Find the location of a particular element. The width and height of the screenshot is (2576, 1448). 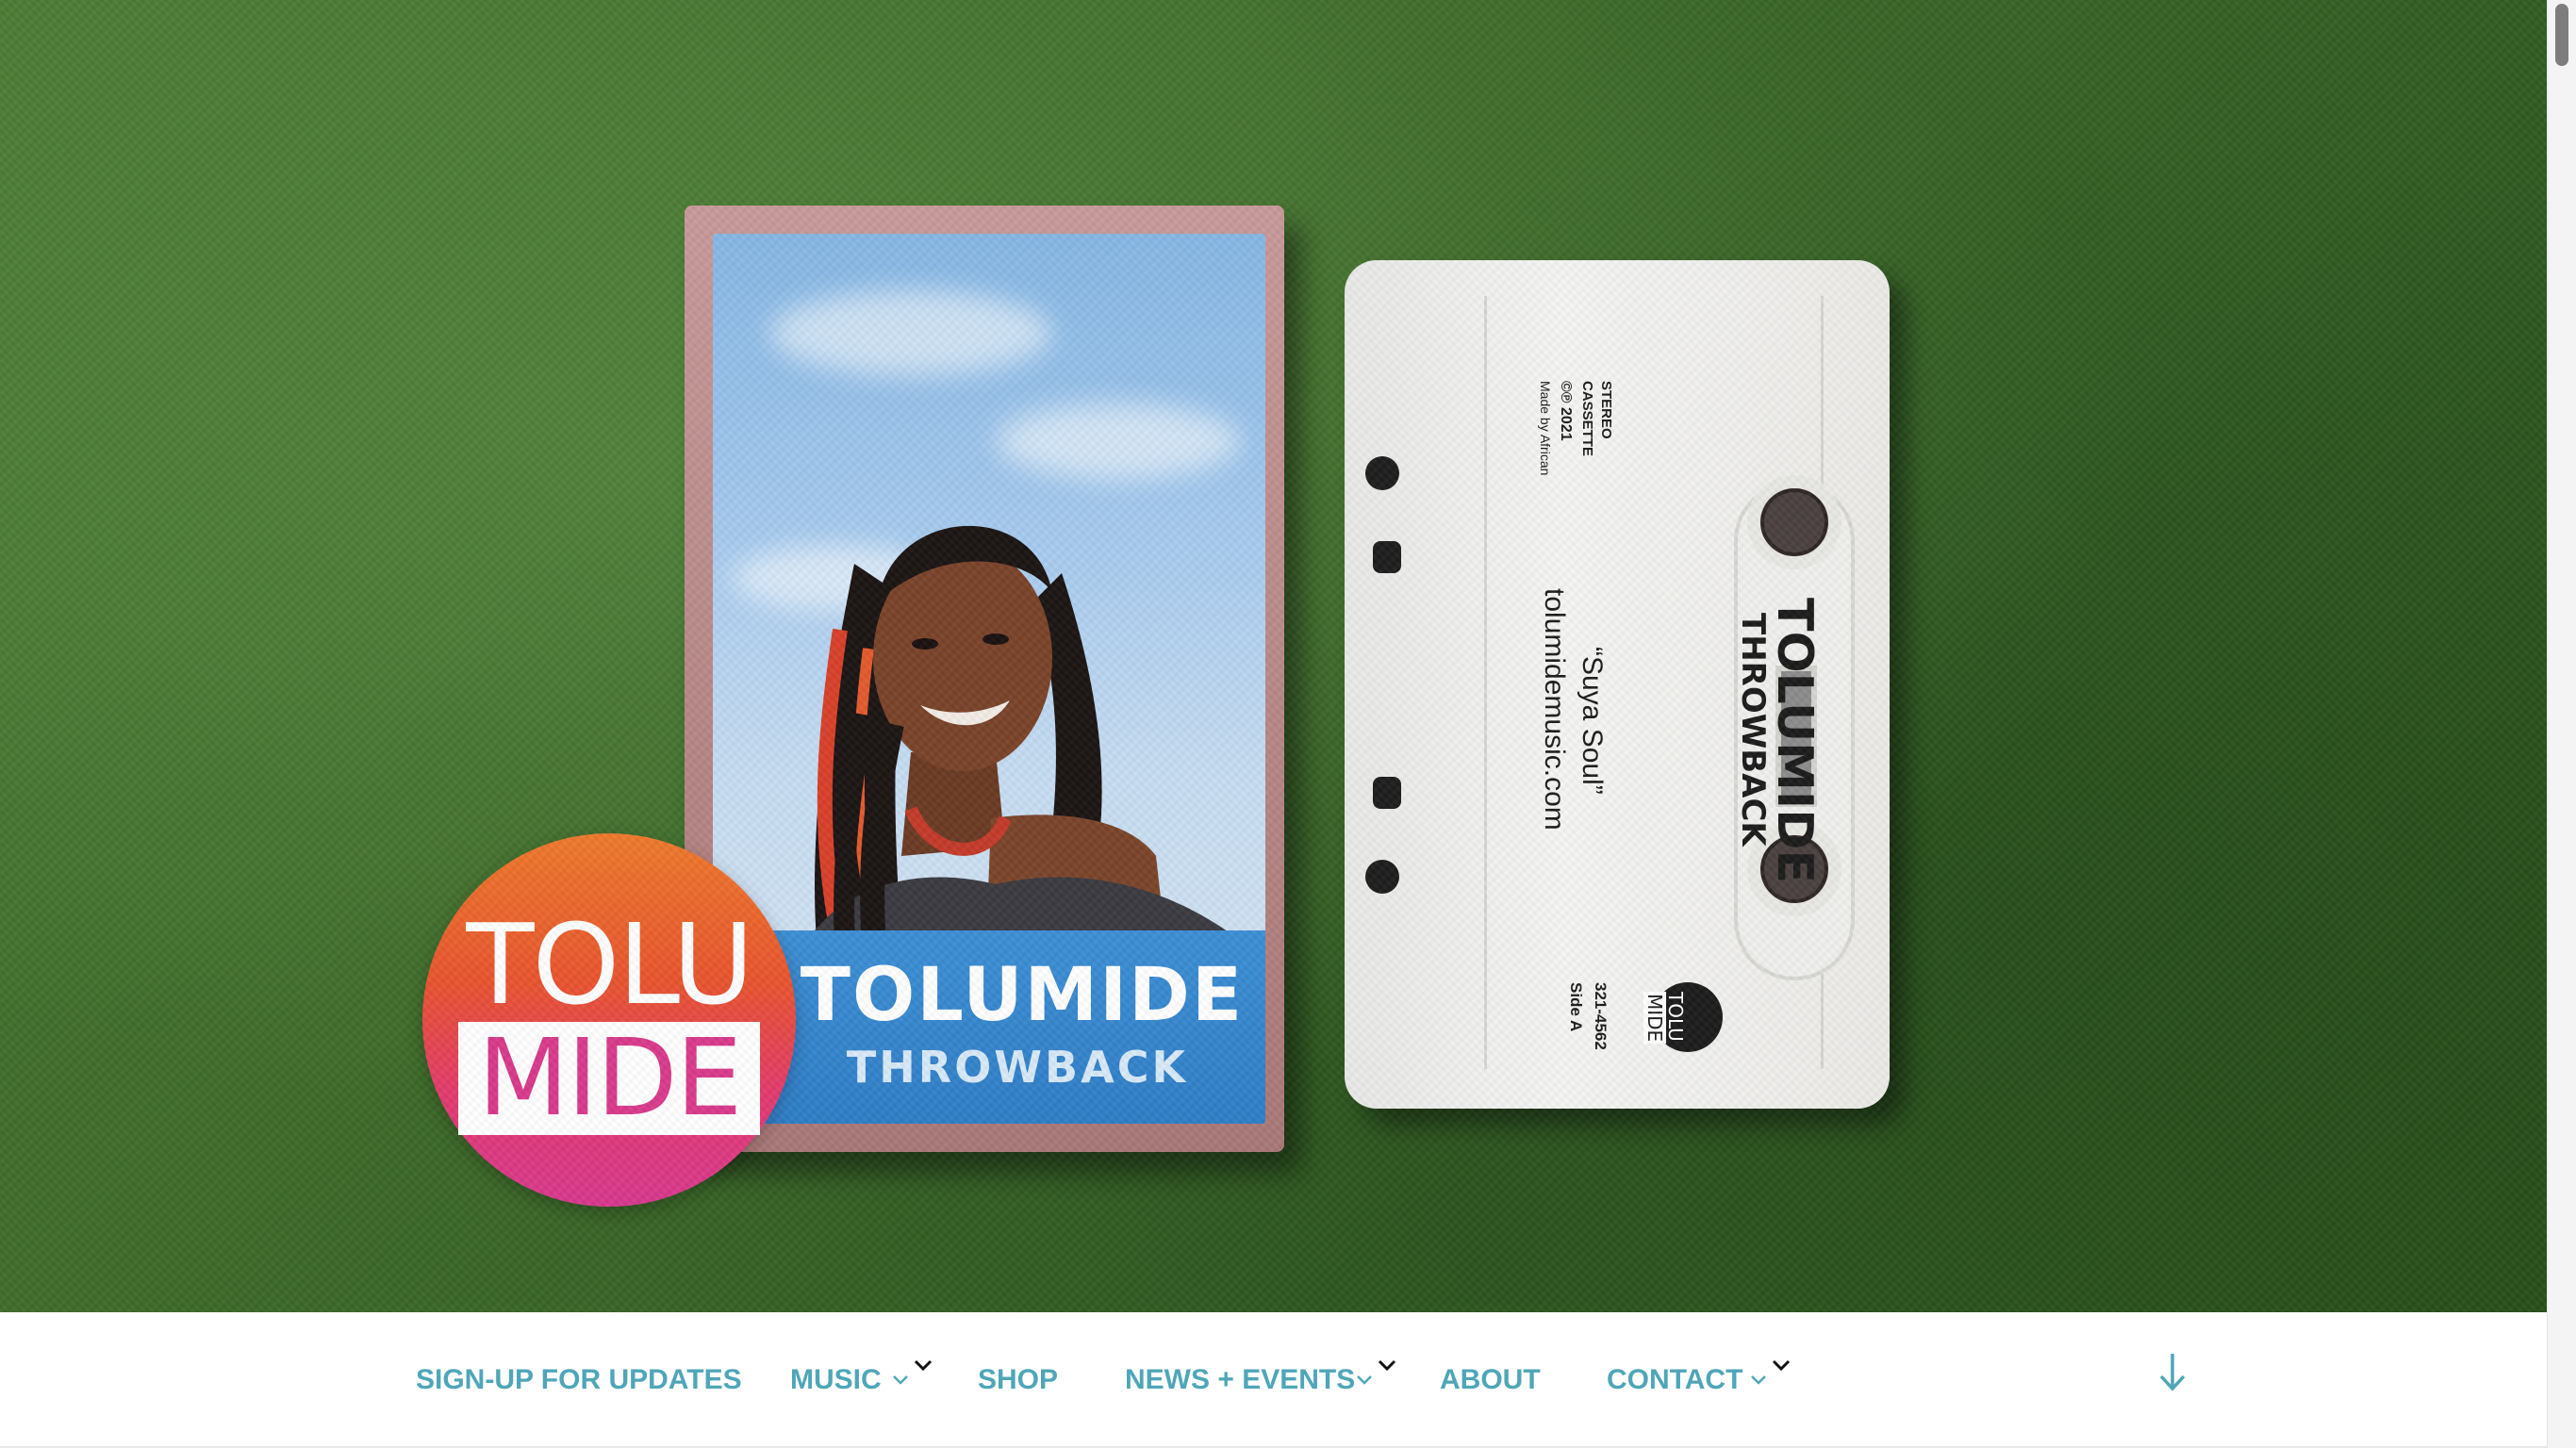

nav-item-contact: CONTACT is located at coordinates (1674, 1380).